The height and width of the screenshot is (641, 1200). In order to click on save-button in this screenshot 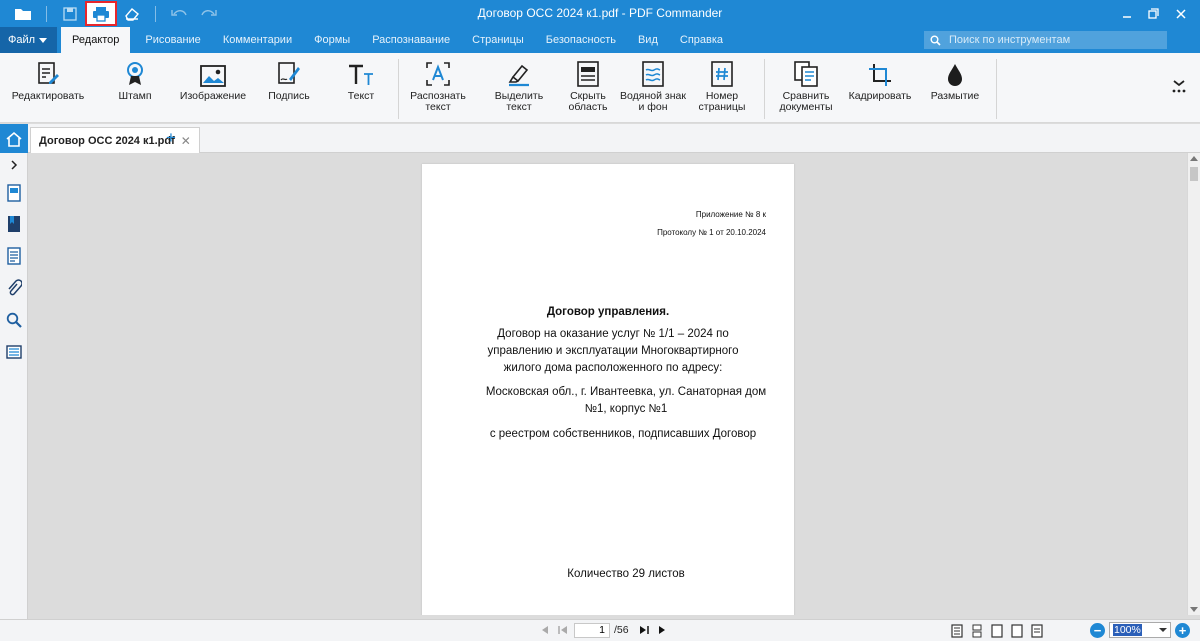, I will do `click(70, 13)`.